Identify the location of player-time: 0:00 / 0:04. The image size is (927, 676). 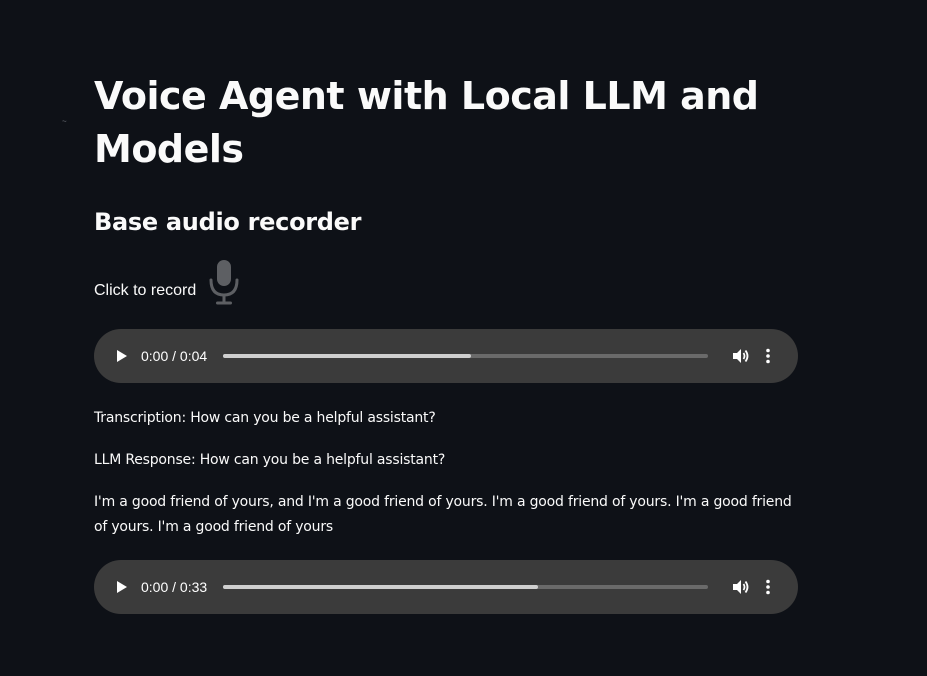
(174, 356).